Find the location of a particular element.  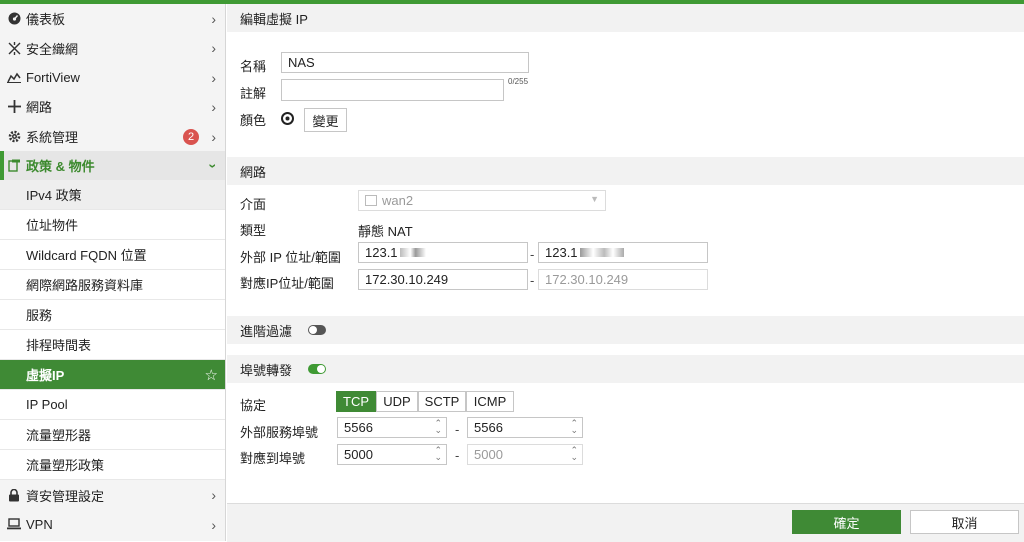

comment-textarea is located at coordinates (392, 90).